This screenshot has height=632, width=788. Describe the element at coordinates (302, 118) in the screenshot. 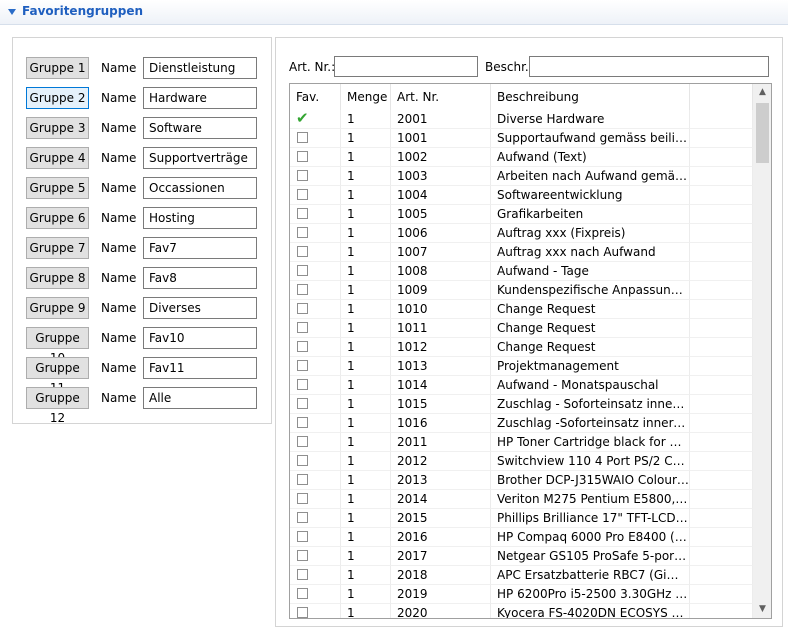

I see `checkmark-icon: ✔` at that location.